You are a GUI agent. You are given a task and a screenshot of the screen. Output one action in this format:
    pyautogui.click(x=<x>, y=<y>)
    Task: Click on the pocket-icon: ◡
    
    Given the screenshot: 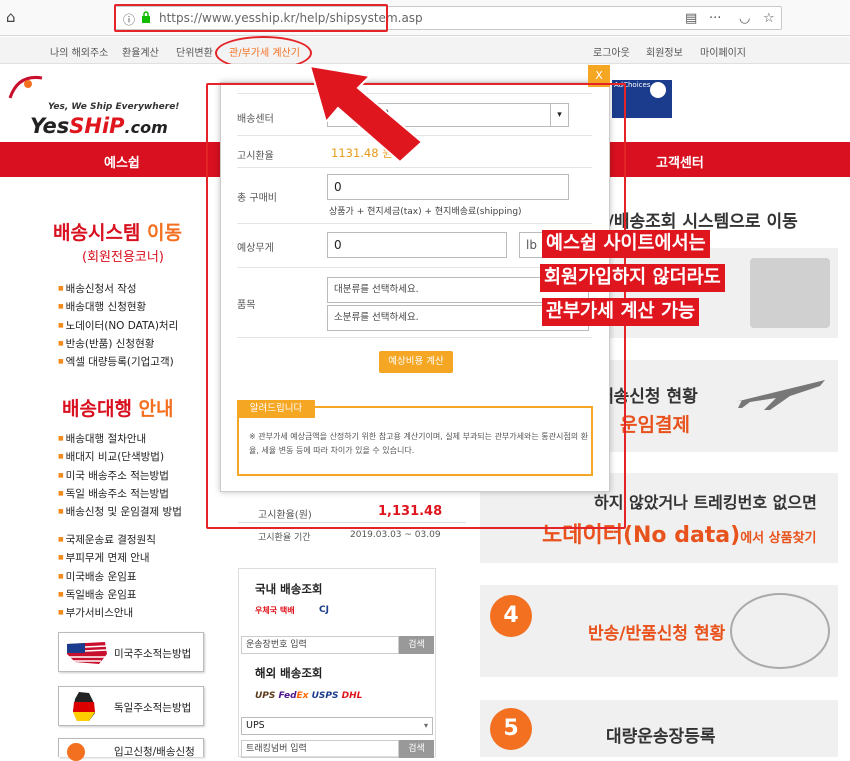 What is the action you would take?
    pyautogui.click(x=744, y=18)
    